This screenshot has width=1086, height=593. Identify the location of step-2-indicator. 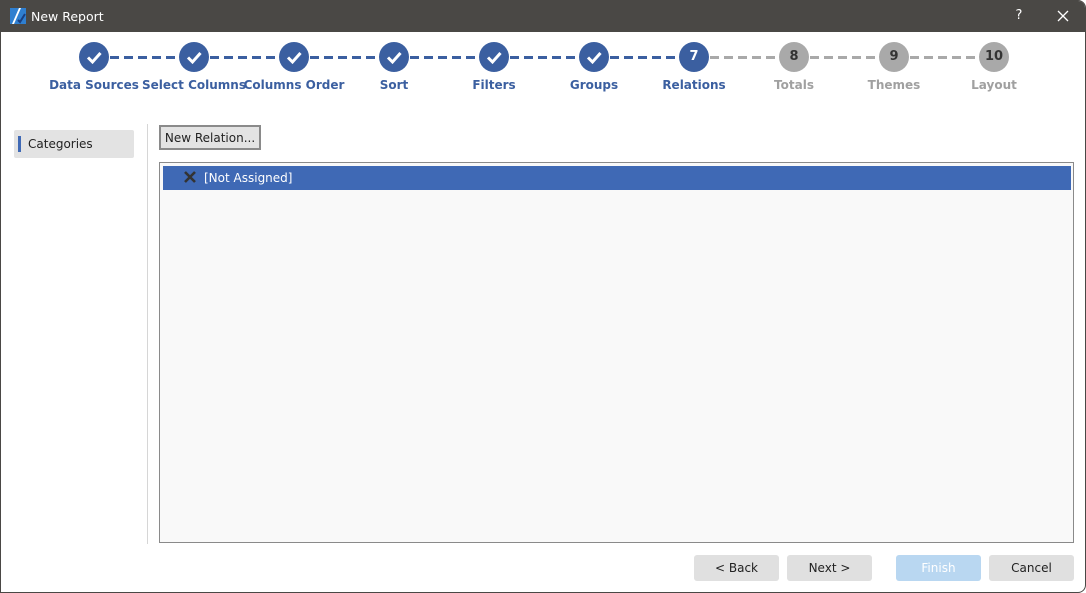
(194, 57).